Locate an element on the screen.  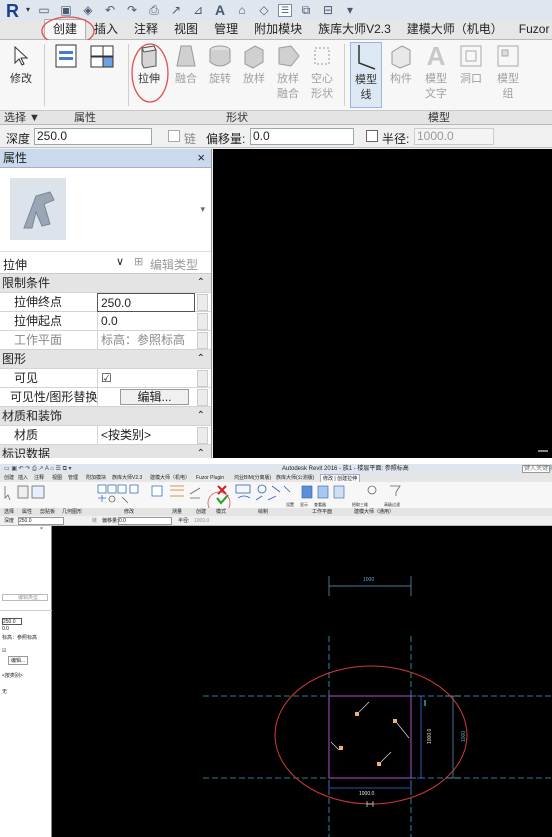
edit-type-button: 编辑类型 is located at coordinates (174, 264).